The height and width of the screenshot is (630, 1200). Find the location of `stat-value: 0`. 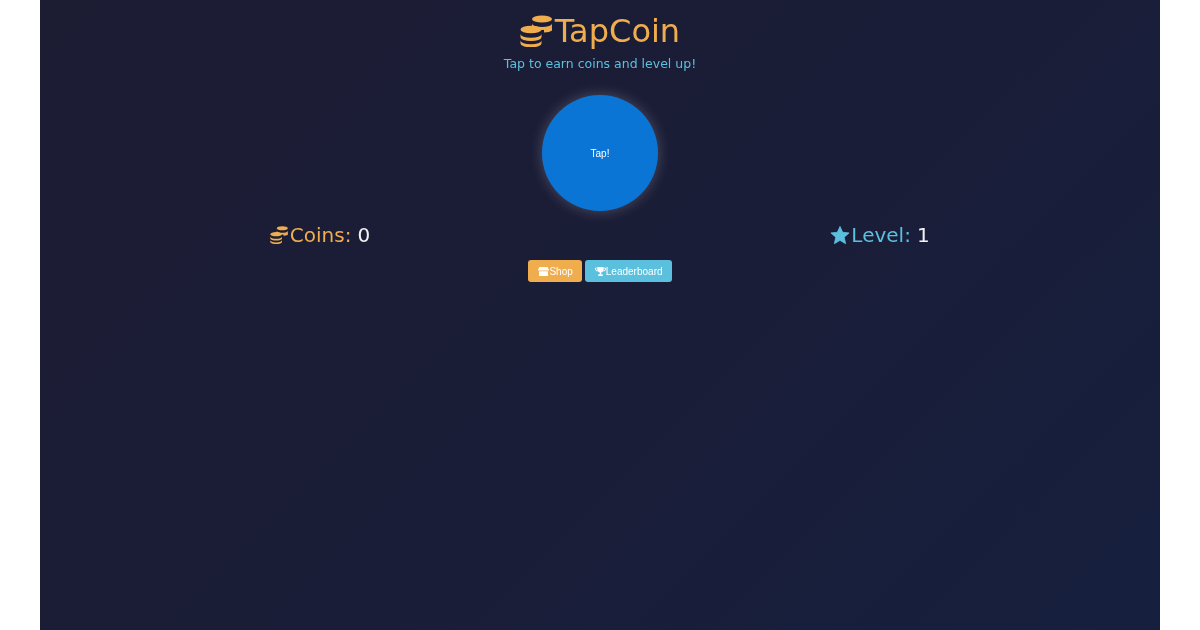

stat-value: 0 is located at coordinates (364, 235).